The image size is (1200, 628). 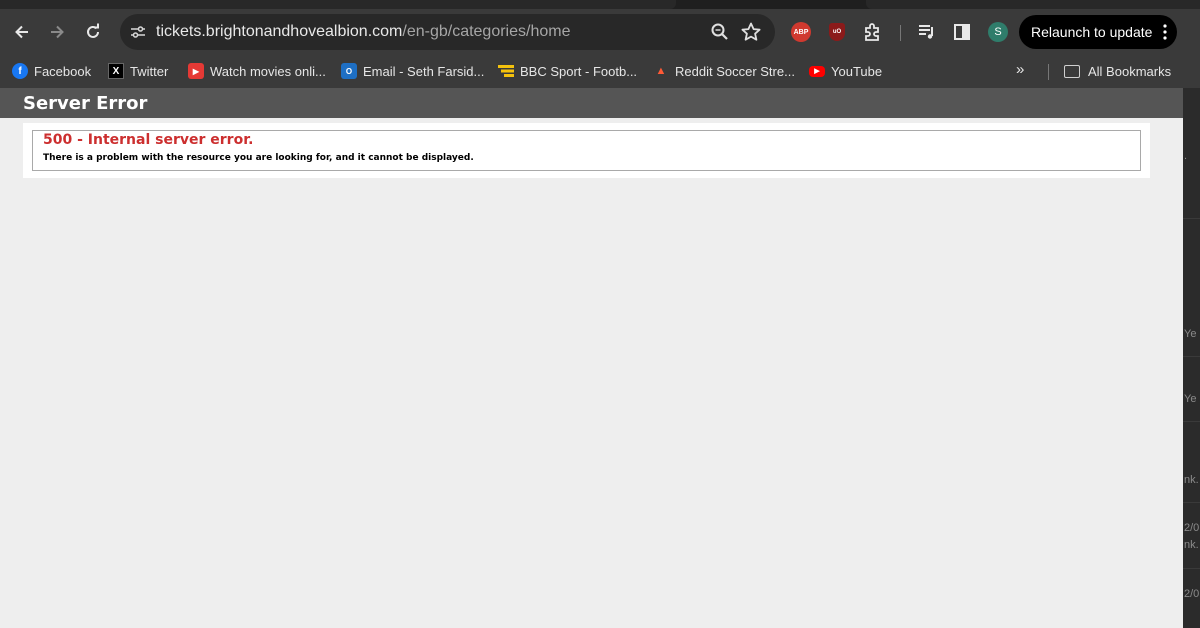 What do you see at coordinates (962, 32) in the screenshot?
I see `side-panel-icon` at bounding box center [962, 32].